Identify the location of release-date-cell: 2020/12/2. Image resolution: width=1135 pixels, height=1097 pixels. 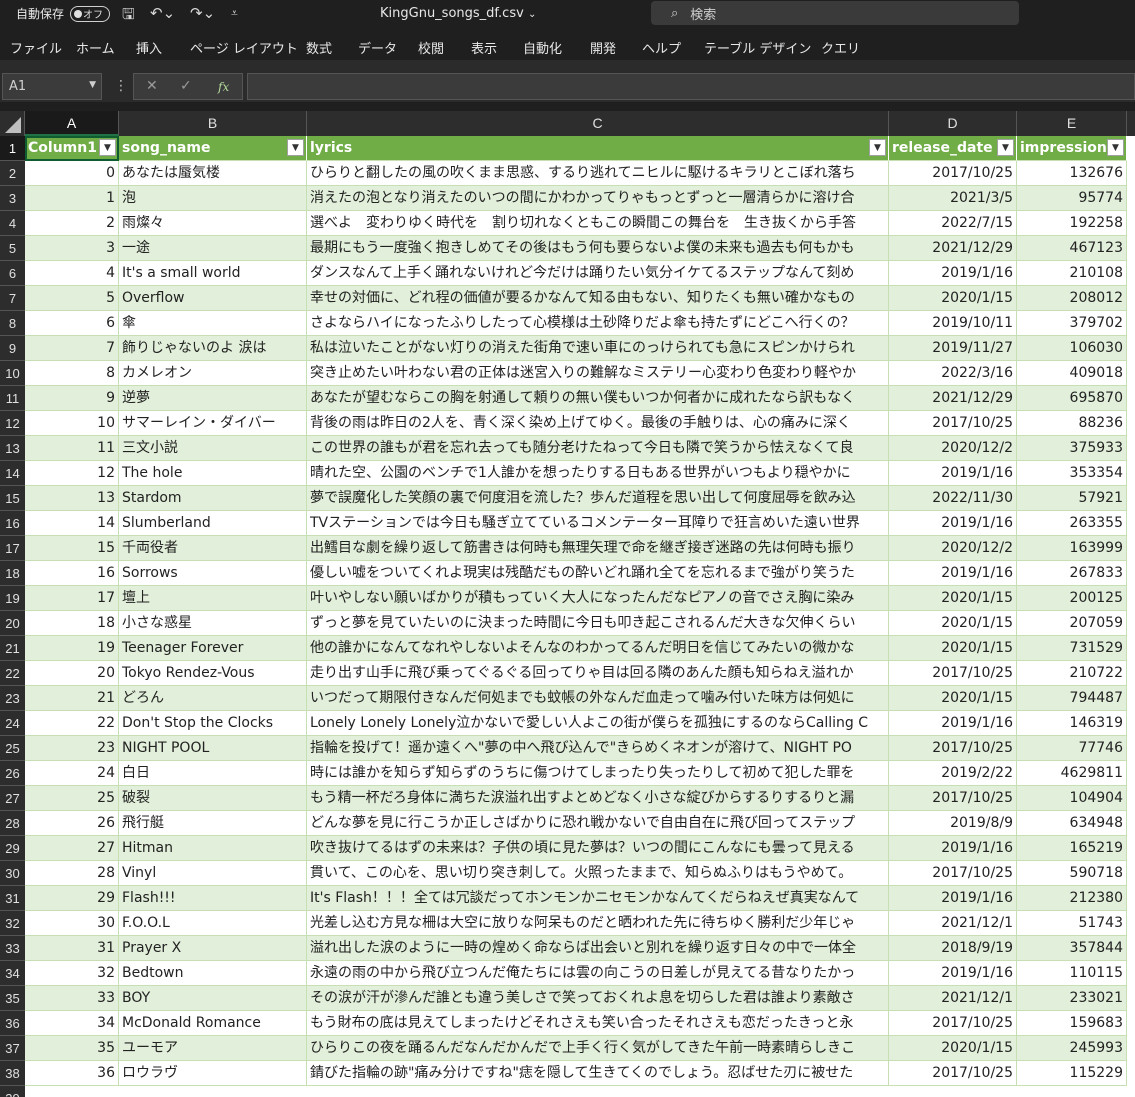
(953, 448).